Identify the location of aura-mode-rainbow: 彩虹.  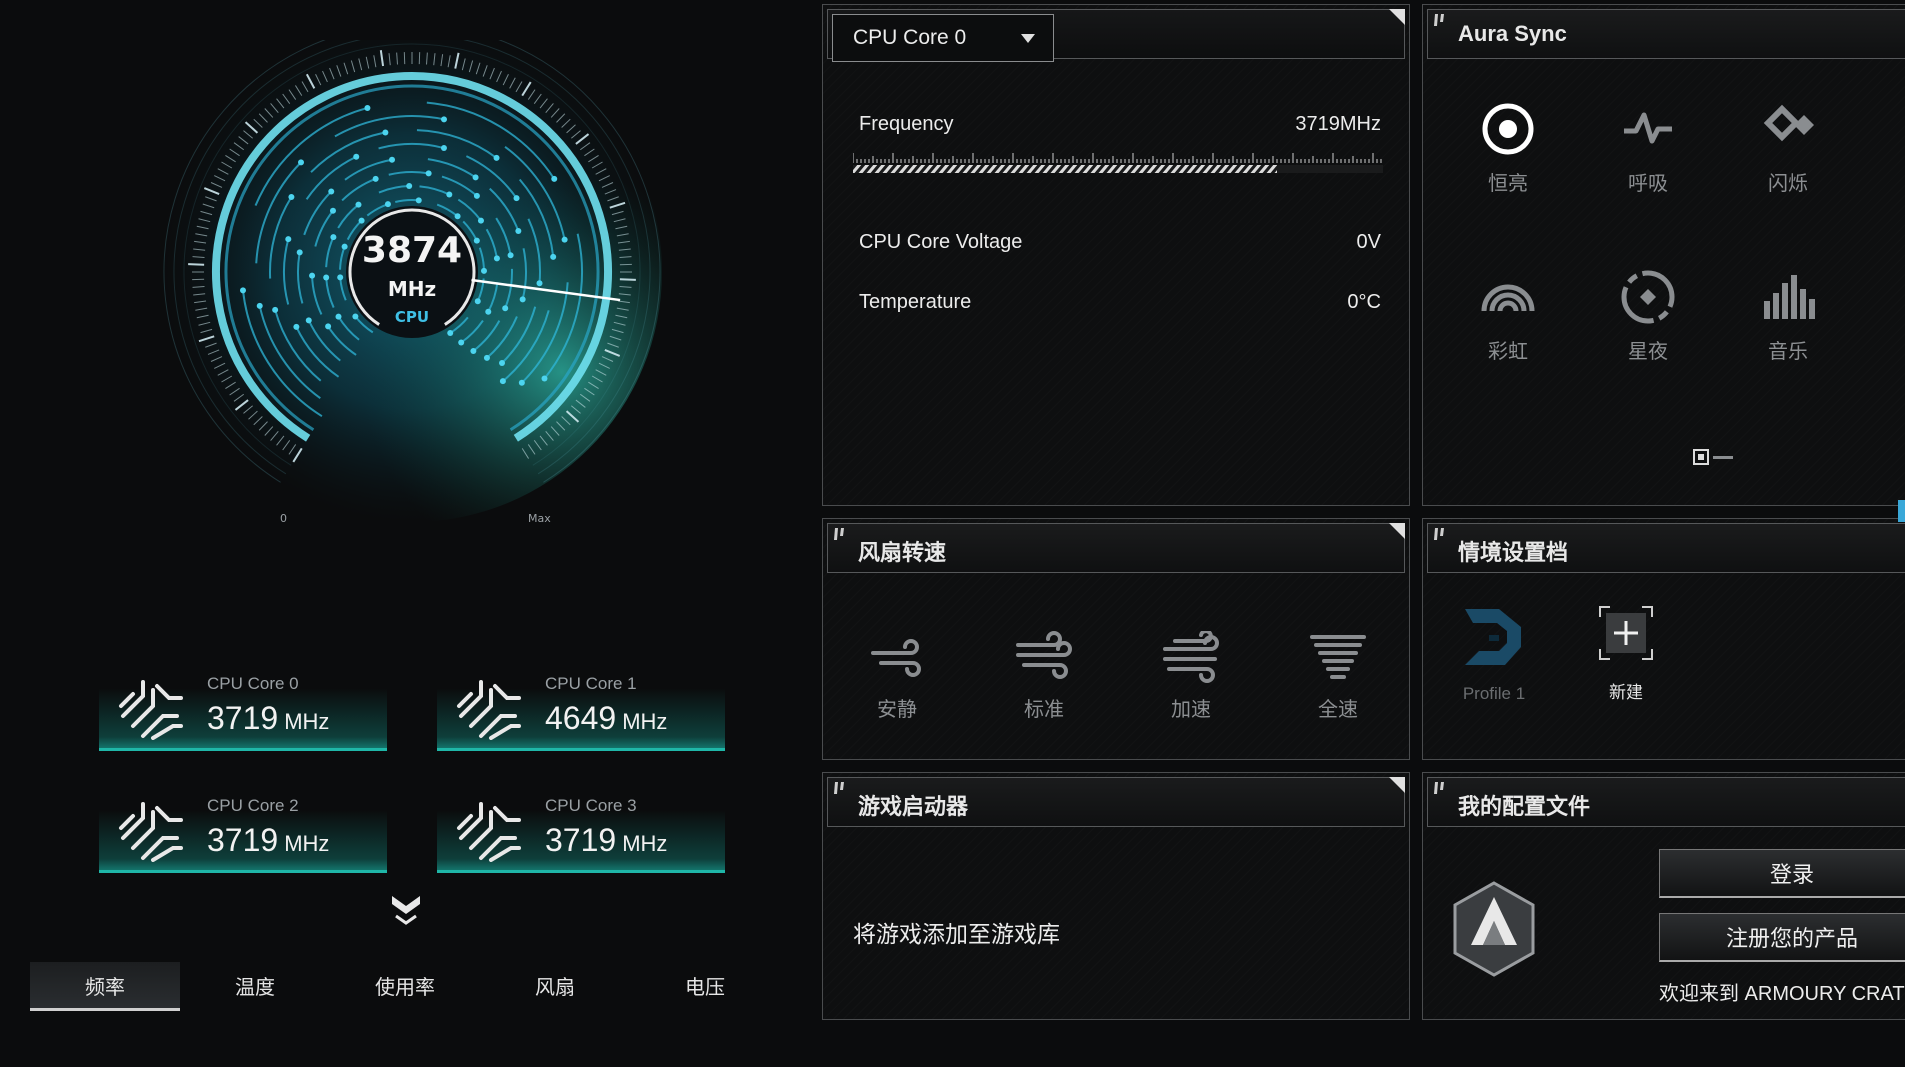
(1508, 316).